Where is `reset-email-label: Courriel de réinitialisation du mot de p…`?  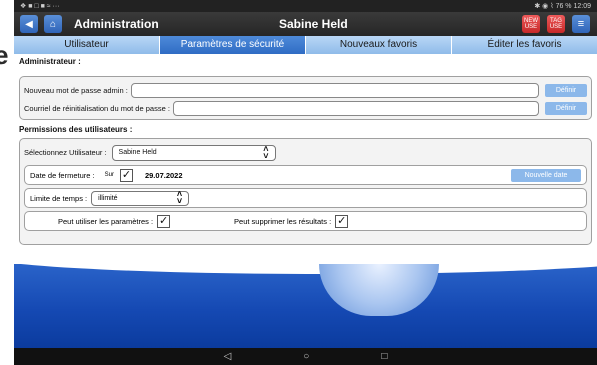 reset-email-label: Courriel de réinitialisation du mot de p… is located at coordinates (97, 108).